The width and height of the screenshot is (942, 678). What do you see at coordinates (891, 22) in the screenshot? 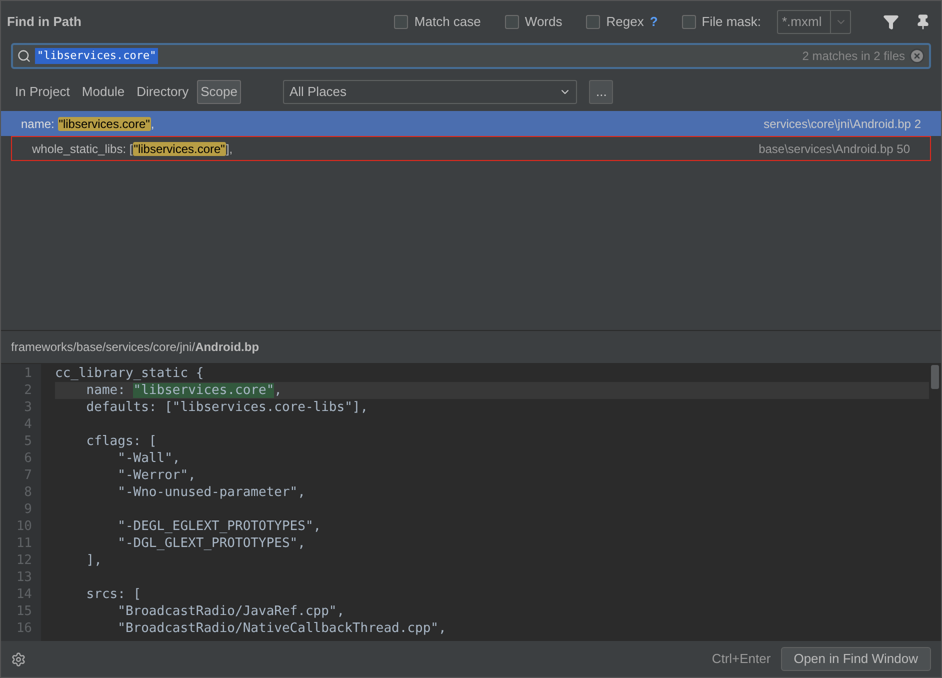
I see `filter-icon` at bounding box center [891, 22].